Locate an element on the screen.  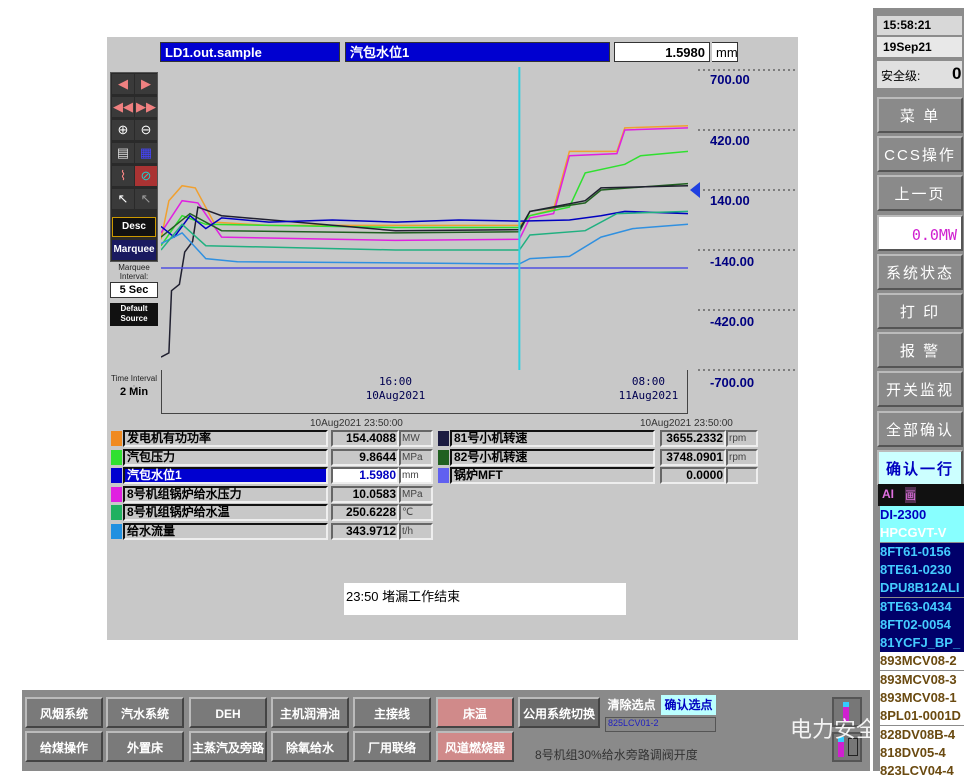
clear-point-button: 清除选点 is located at coordinates (631, 705).